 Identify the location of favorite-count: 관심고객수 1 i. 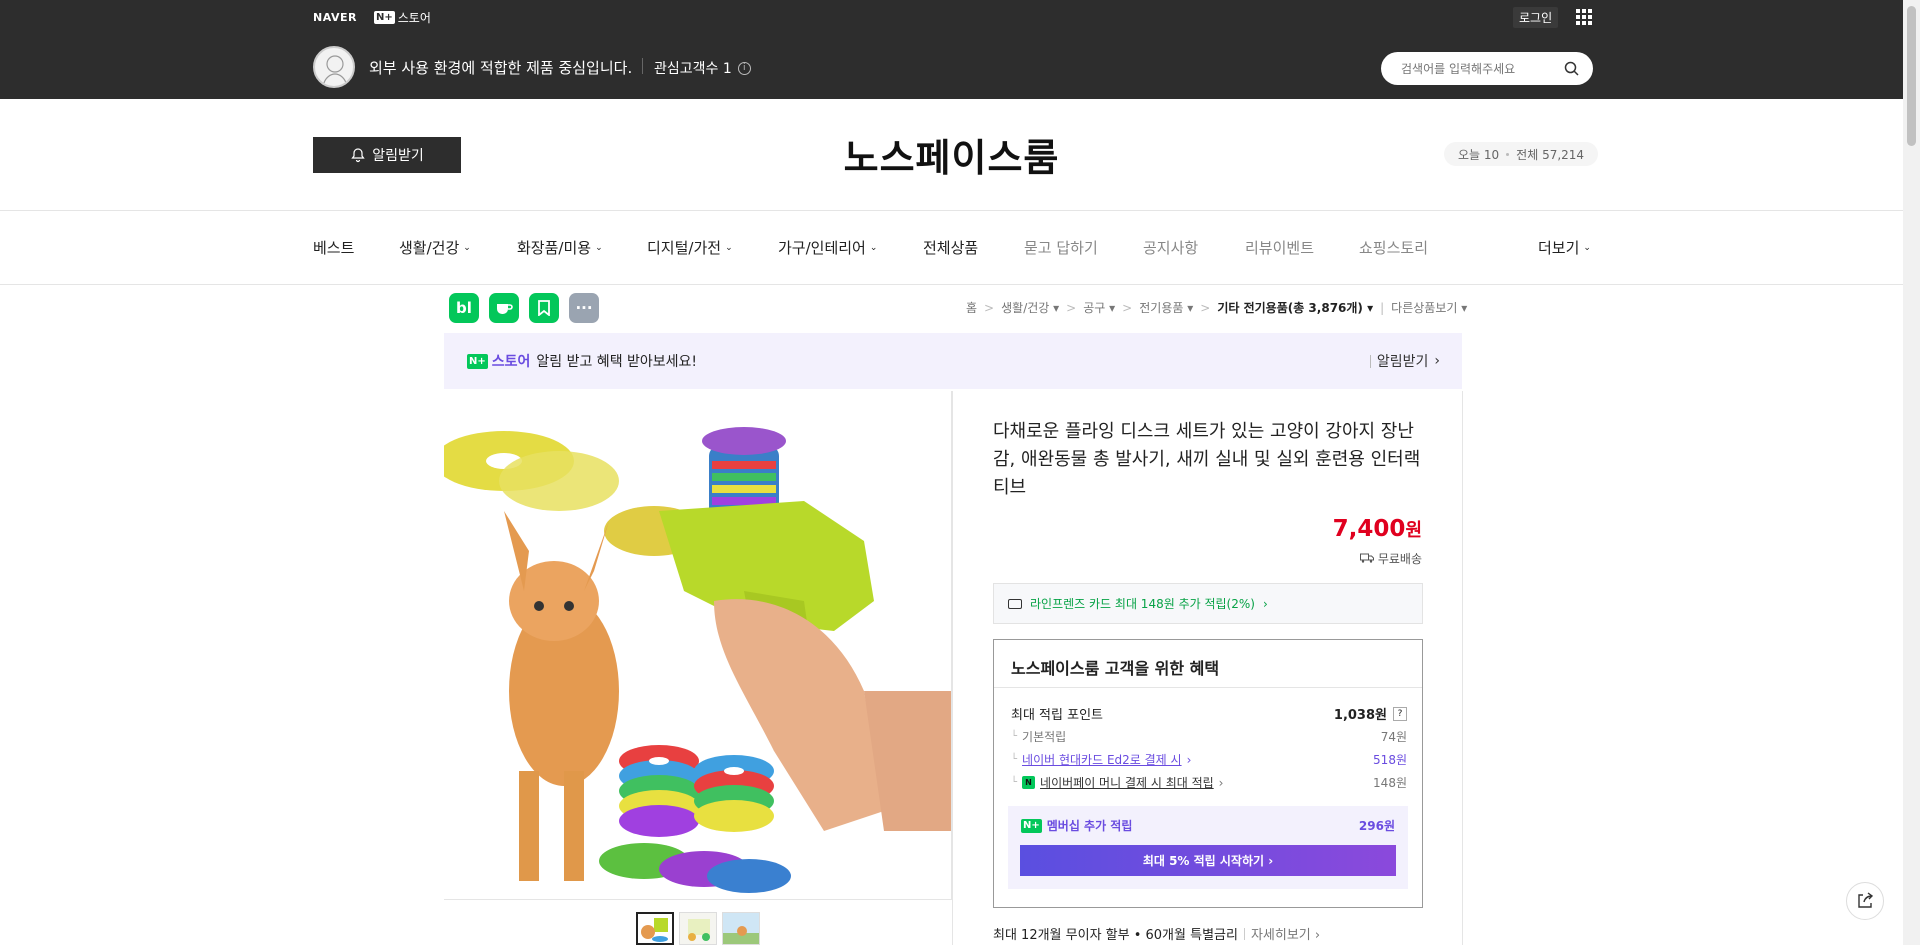
(702, 68).